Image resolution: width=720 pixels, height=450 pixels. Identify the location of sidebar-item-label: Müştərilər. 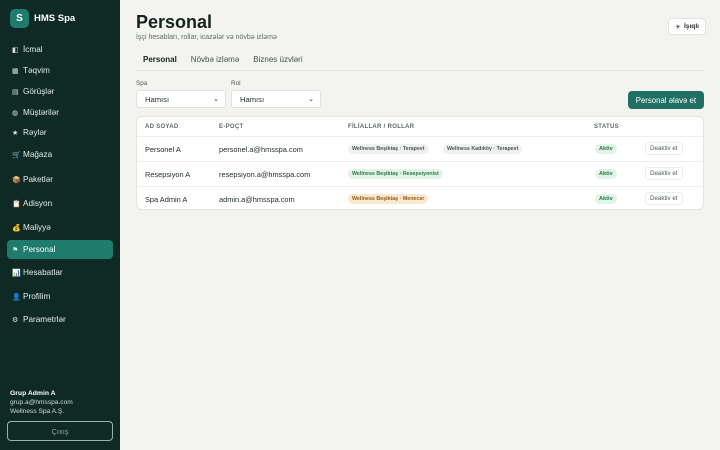
(41, 112).